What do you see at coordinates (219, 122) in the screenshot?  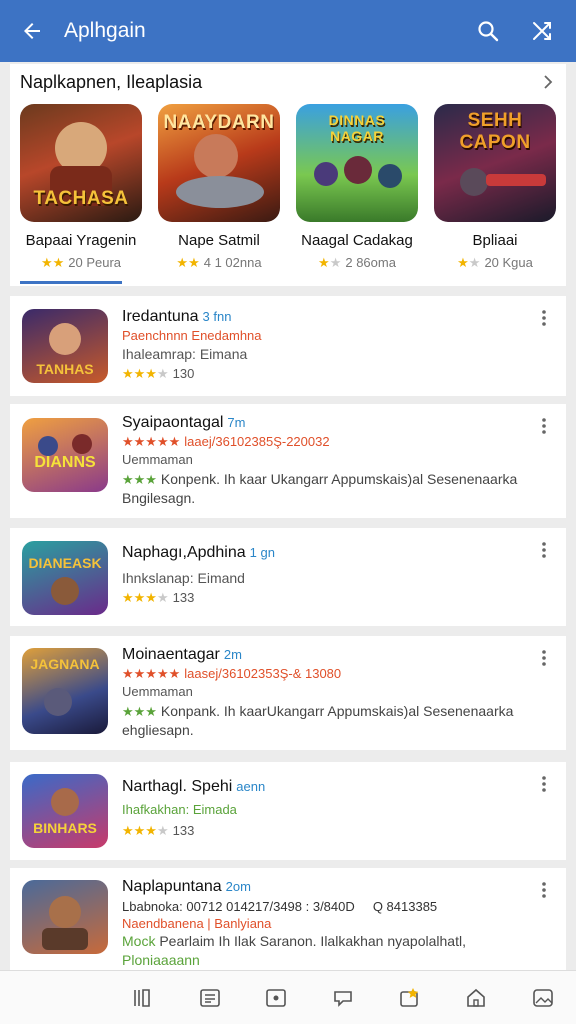 I see `game-art-label: NAAYDARN` at bounding box center [219, 122].